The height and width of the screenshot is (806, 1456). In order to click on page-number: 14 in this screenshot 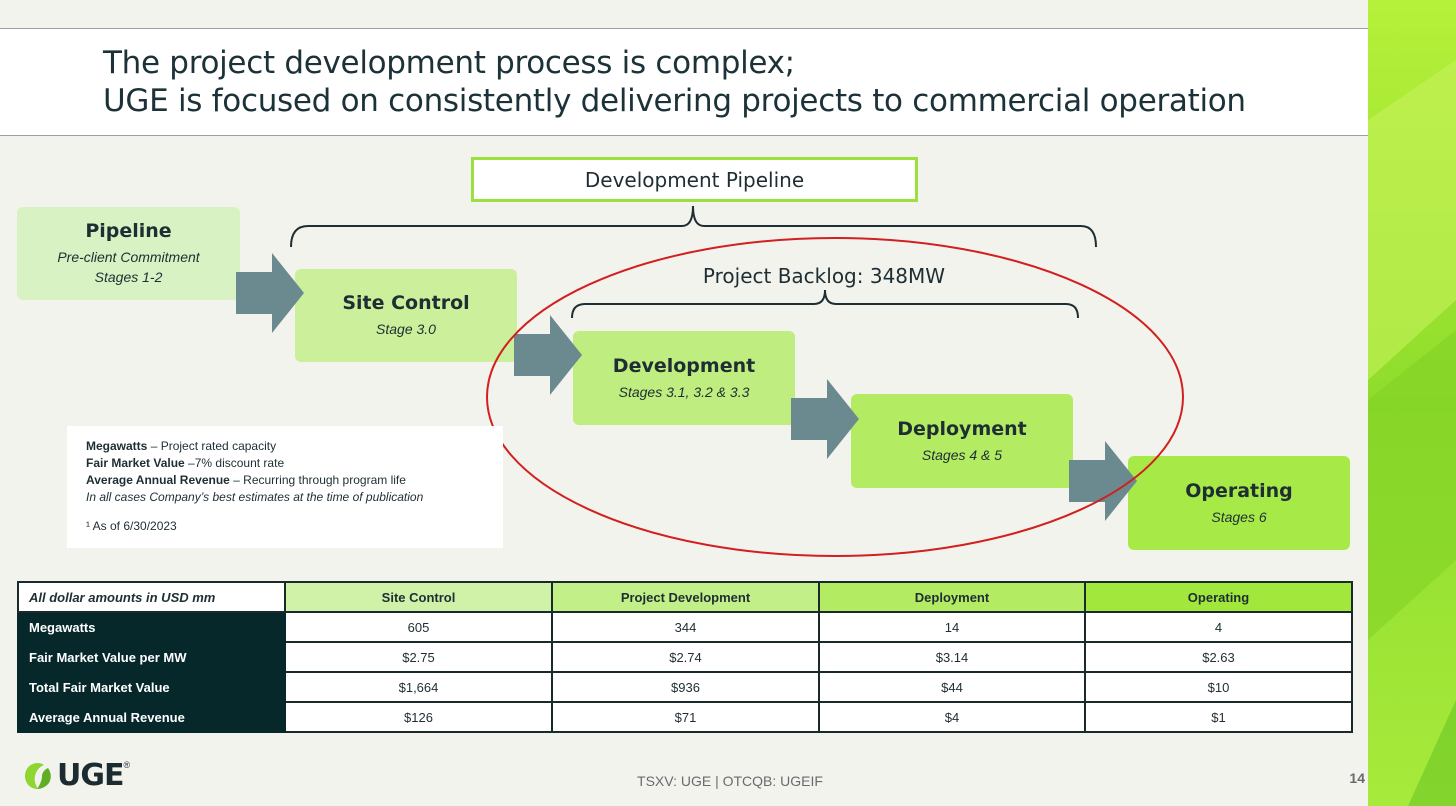, I will do `click(1357, 778)`.